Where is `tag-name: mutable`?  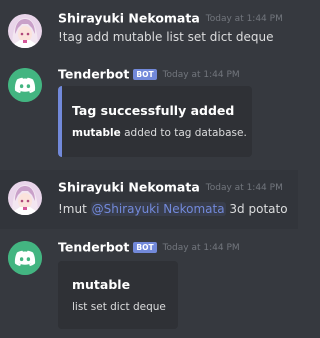
tag-name: mutable is located at coordinates (96, 133).